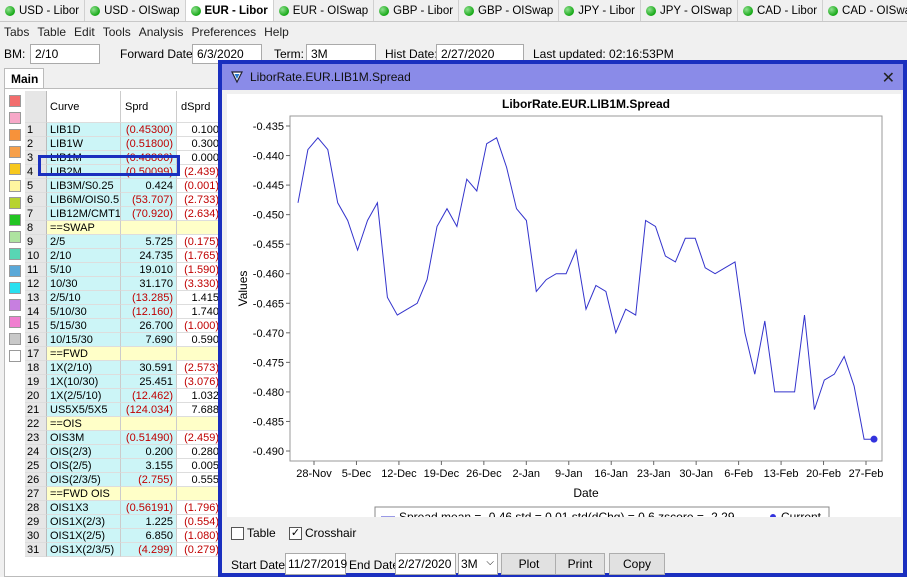  I want to click on tab-gbp-oiswap: GBP - OISwap, so click(509, 10).